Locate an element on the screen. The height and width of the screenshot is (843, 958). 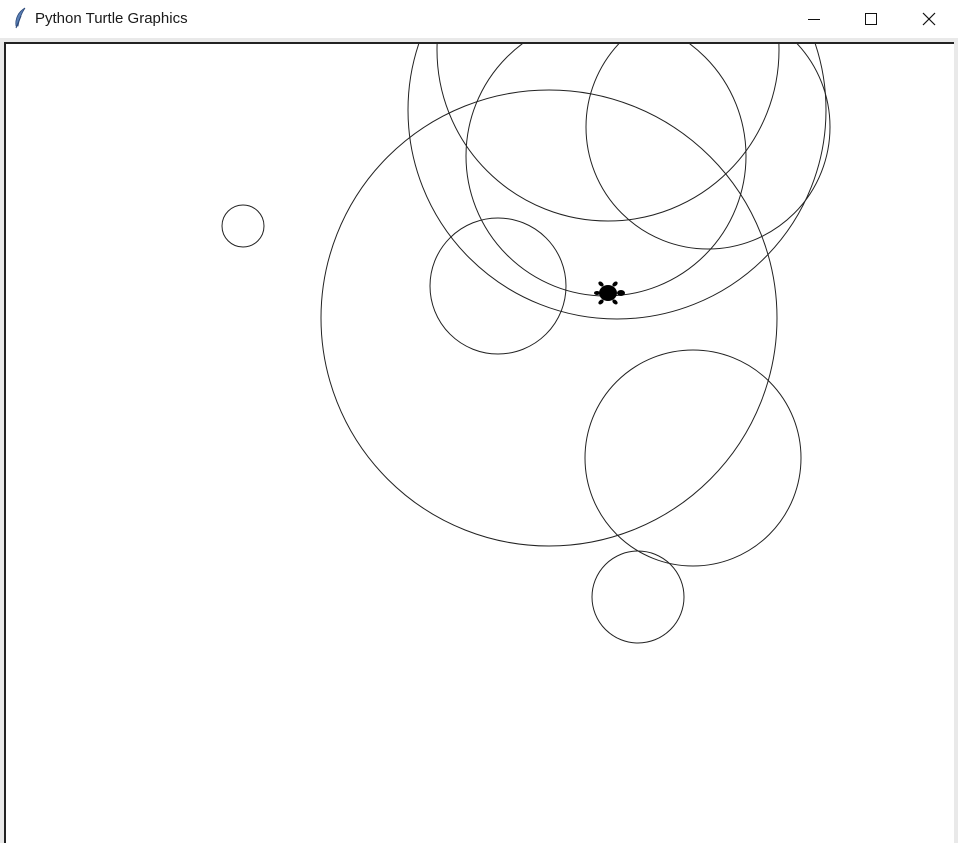
minimize-icon is located at coordinates (814, 19).